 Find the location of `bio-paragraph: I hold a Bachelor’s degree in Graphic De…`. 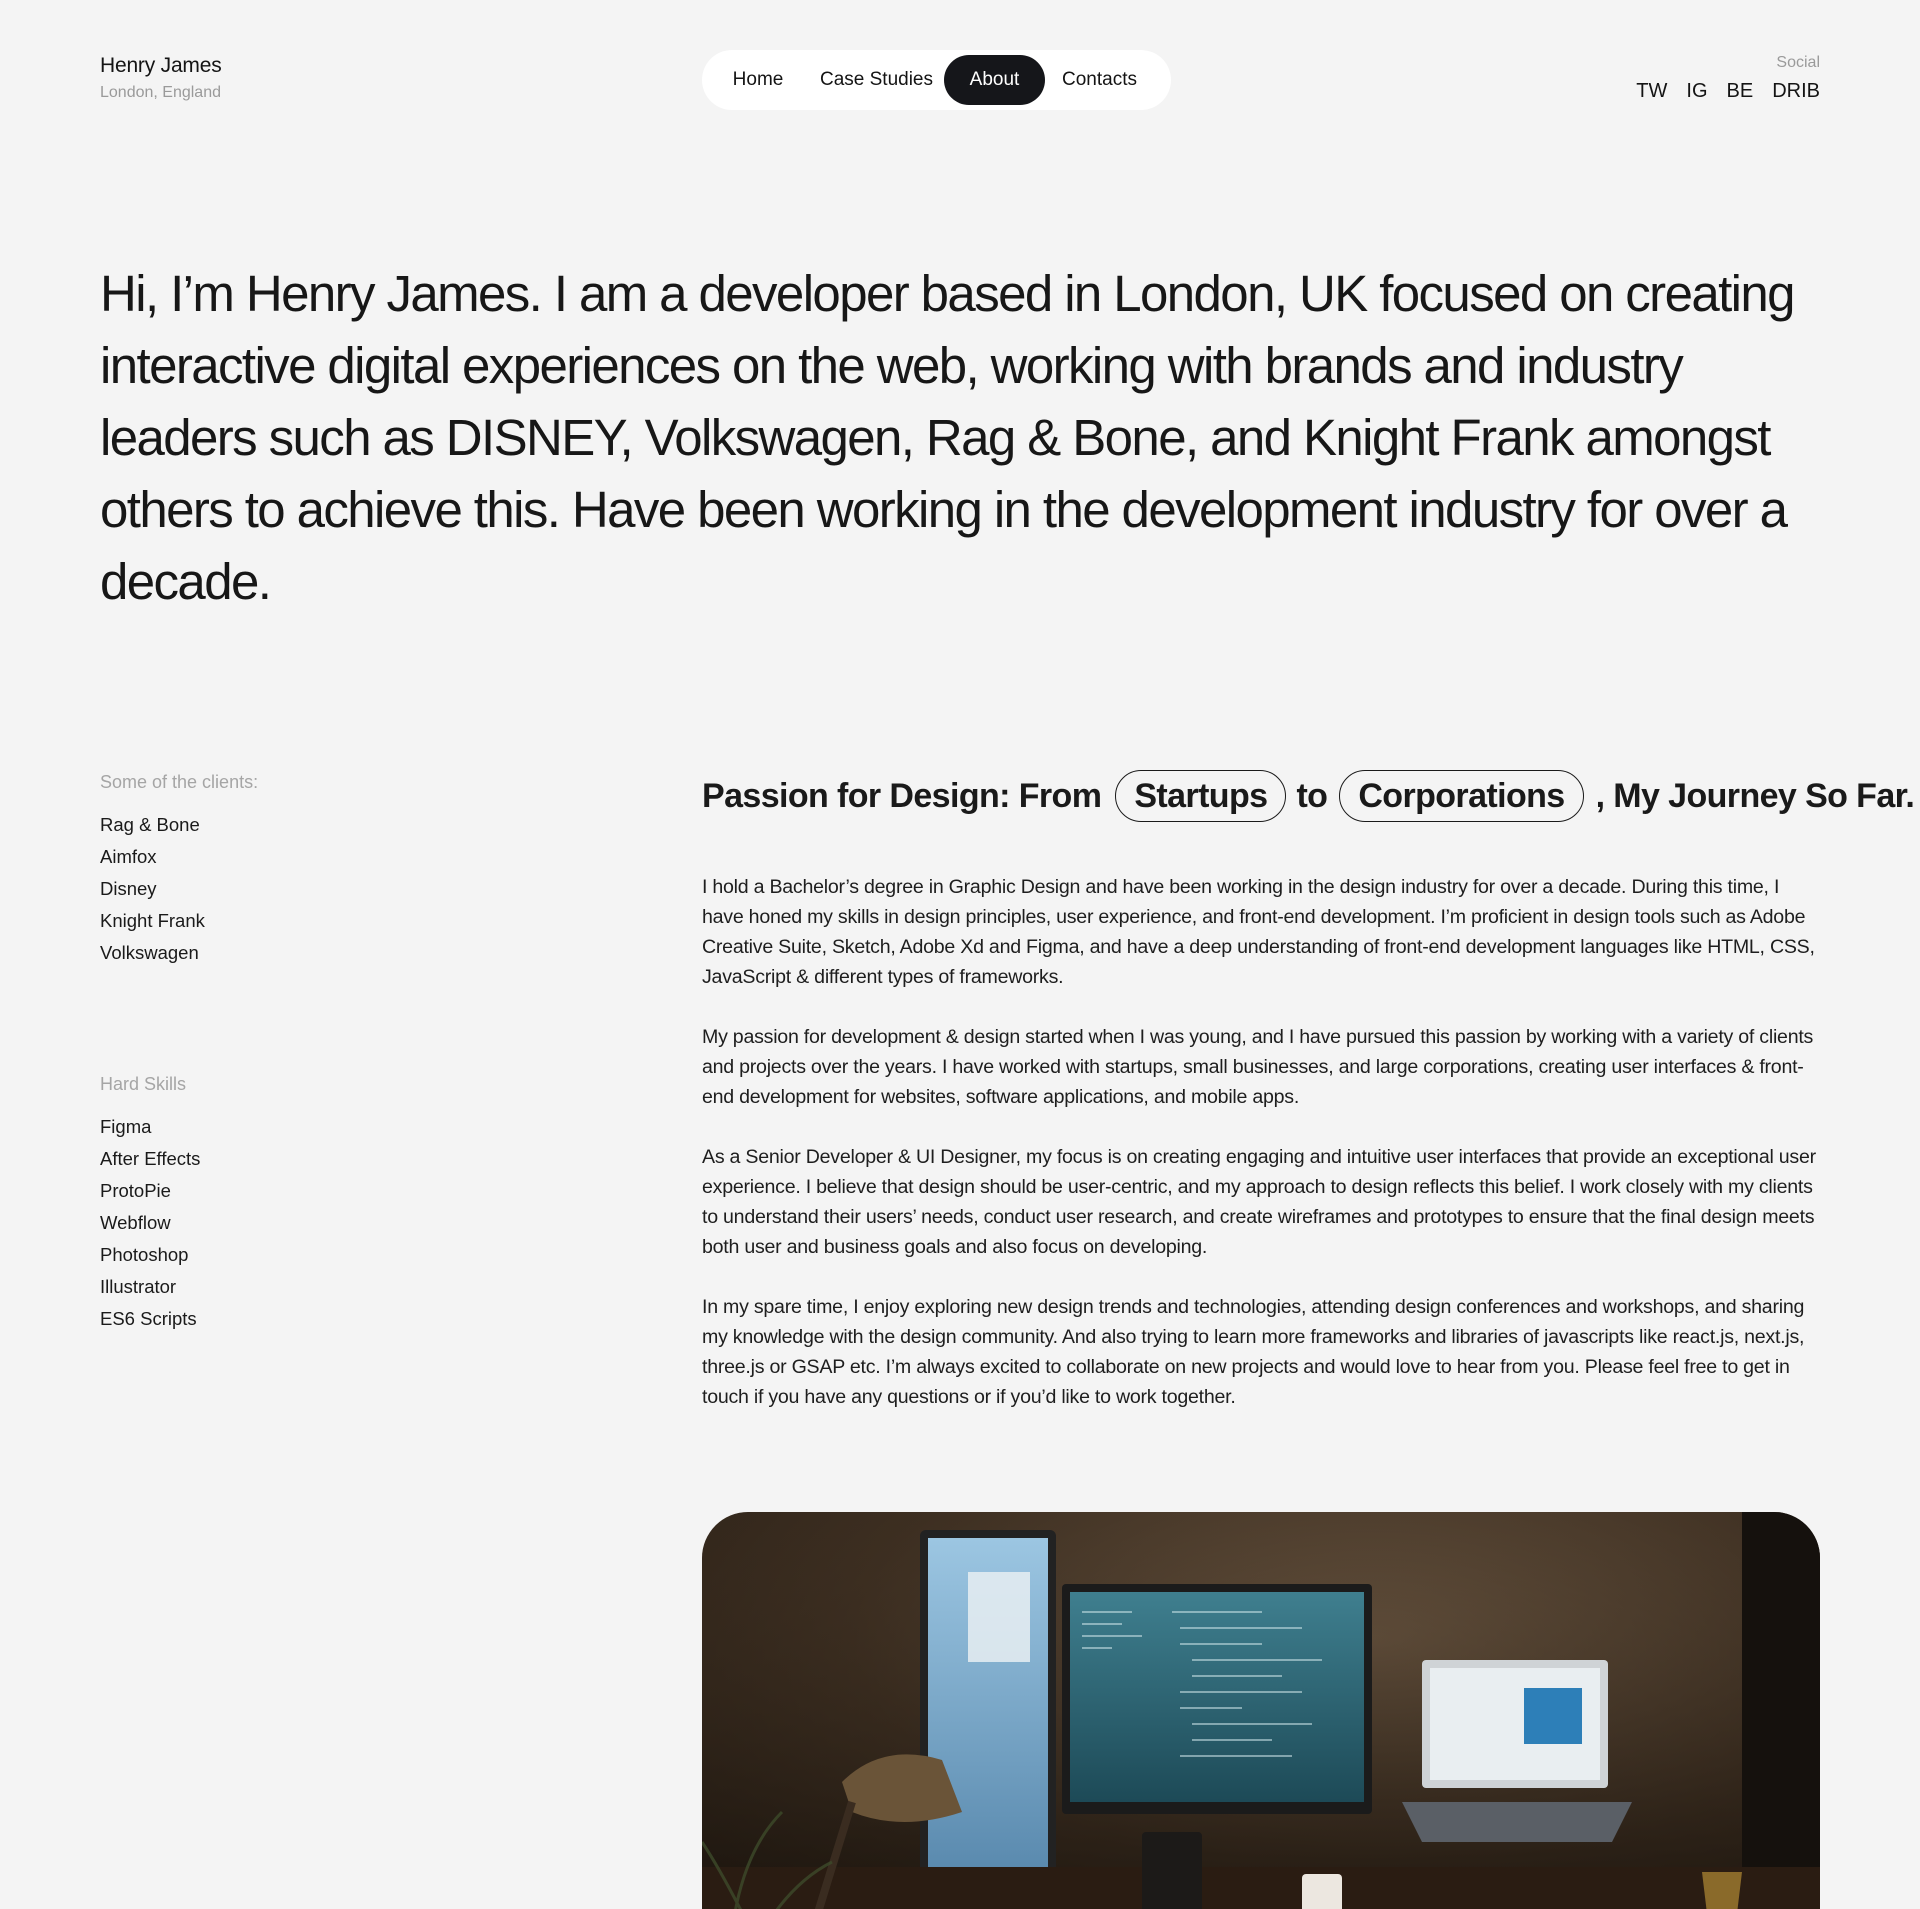

bio-paragraph: I hold a Bachelor’s degree in Graphic De… is located at coordinates (1258, 932).